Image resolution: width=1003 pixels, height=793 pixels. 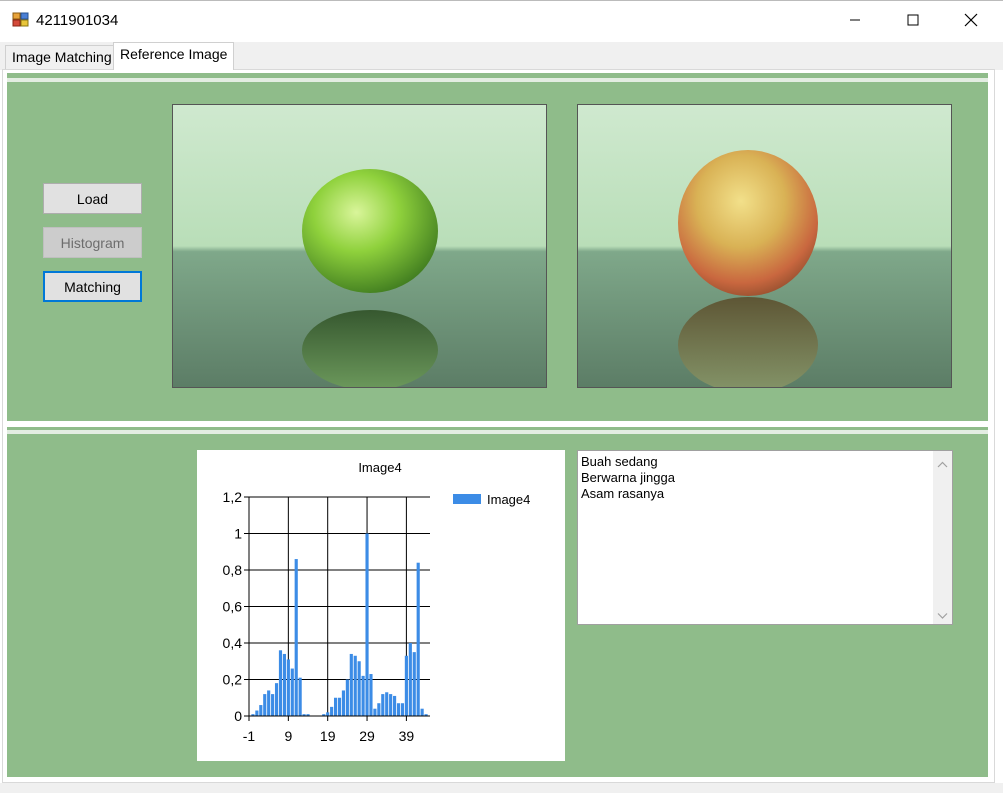 What do you see at coordinates (407, 736) in the screenshot?
I see `x-tick-label: 39` at bounding box center [407, 736].